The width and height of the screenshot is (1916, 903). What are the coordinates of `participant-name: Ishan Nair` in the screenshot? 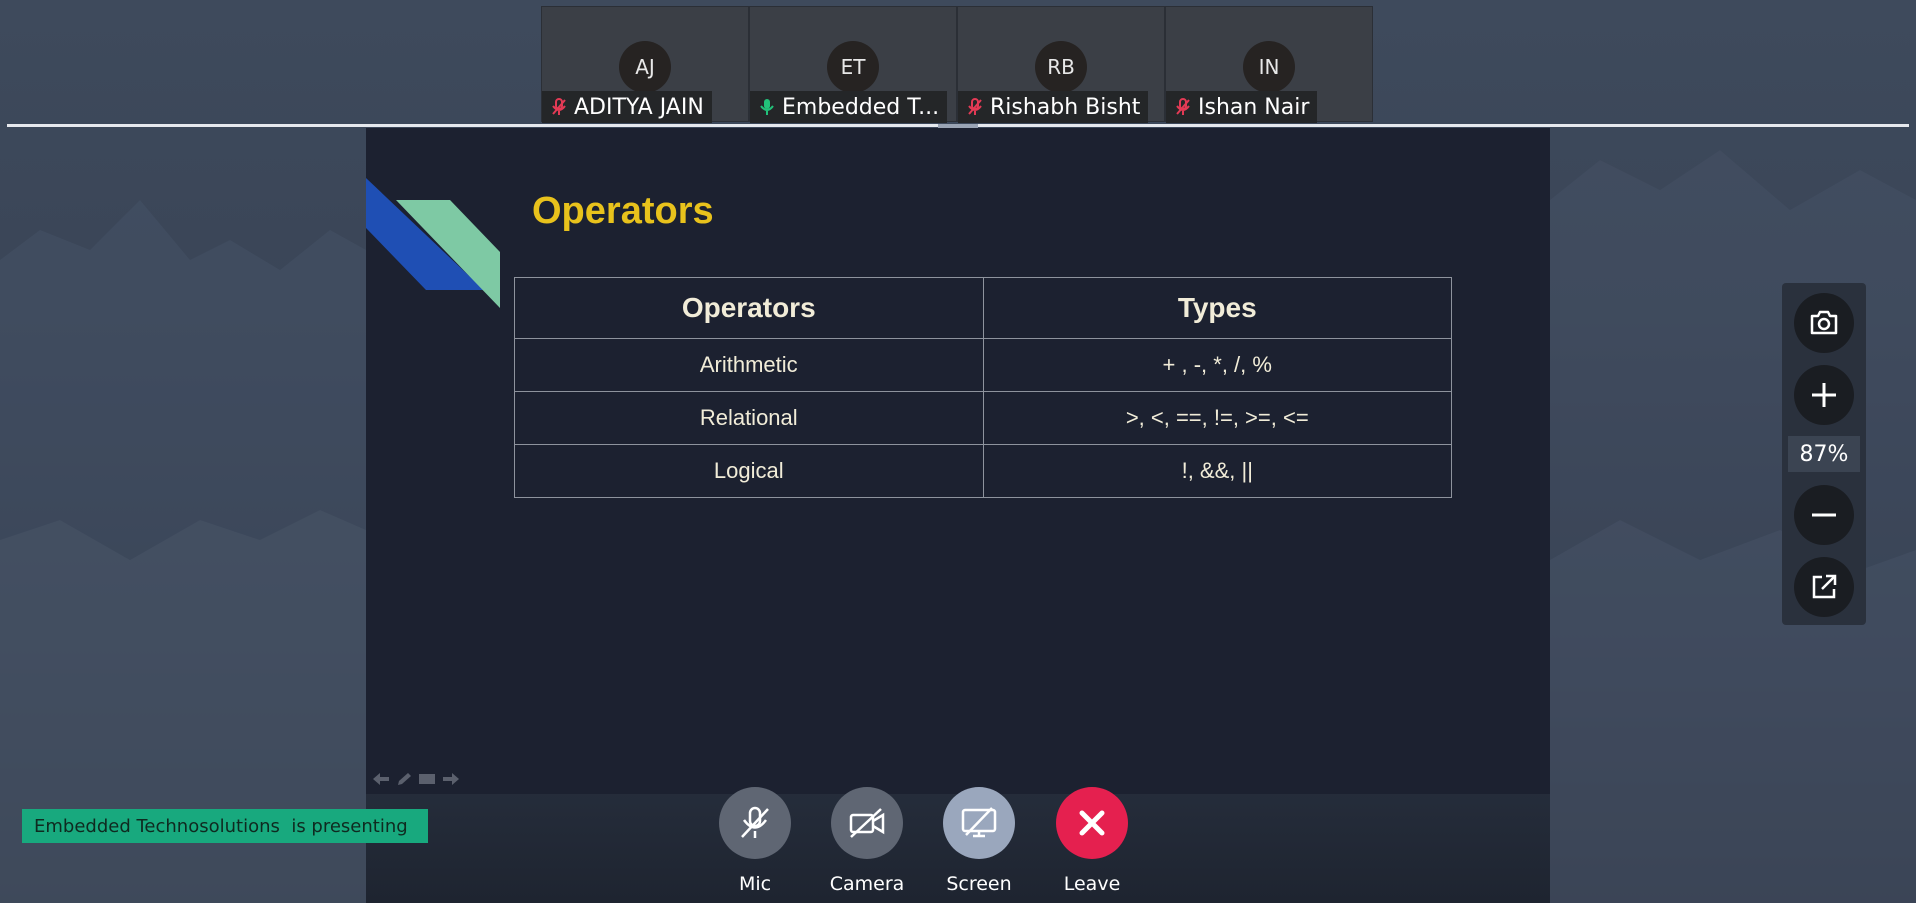 It's located at (1254, 107).